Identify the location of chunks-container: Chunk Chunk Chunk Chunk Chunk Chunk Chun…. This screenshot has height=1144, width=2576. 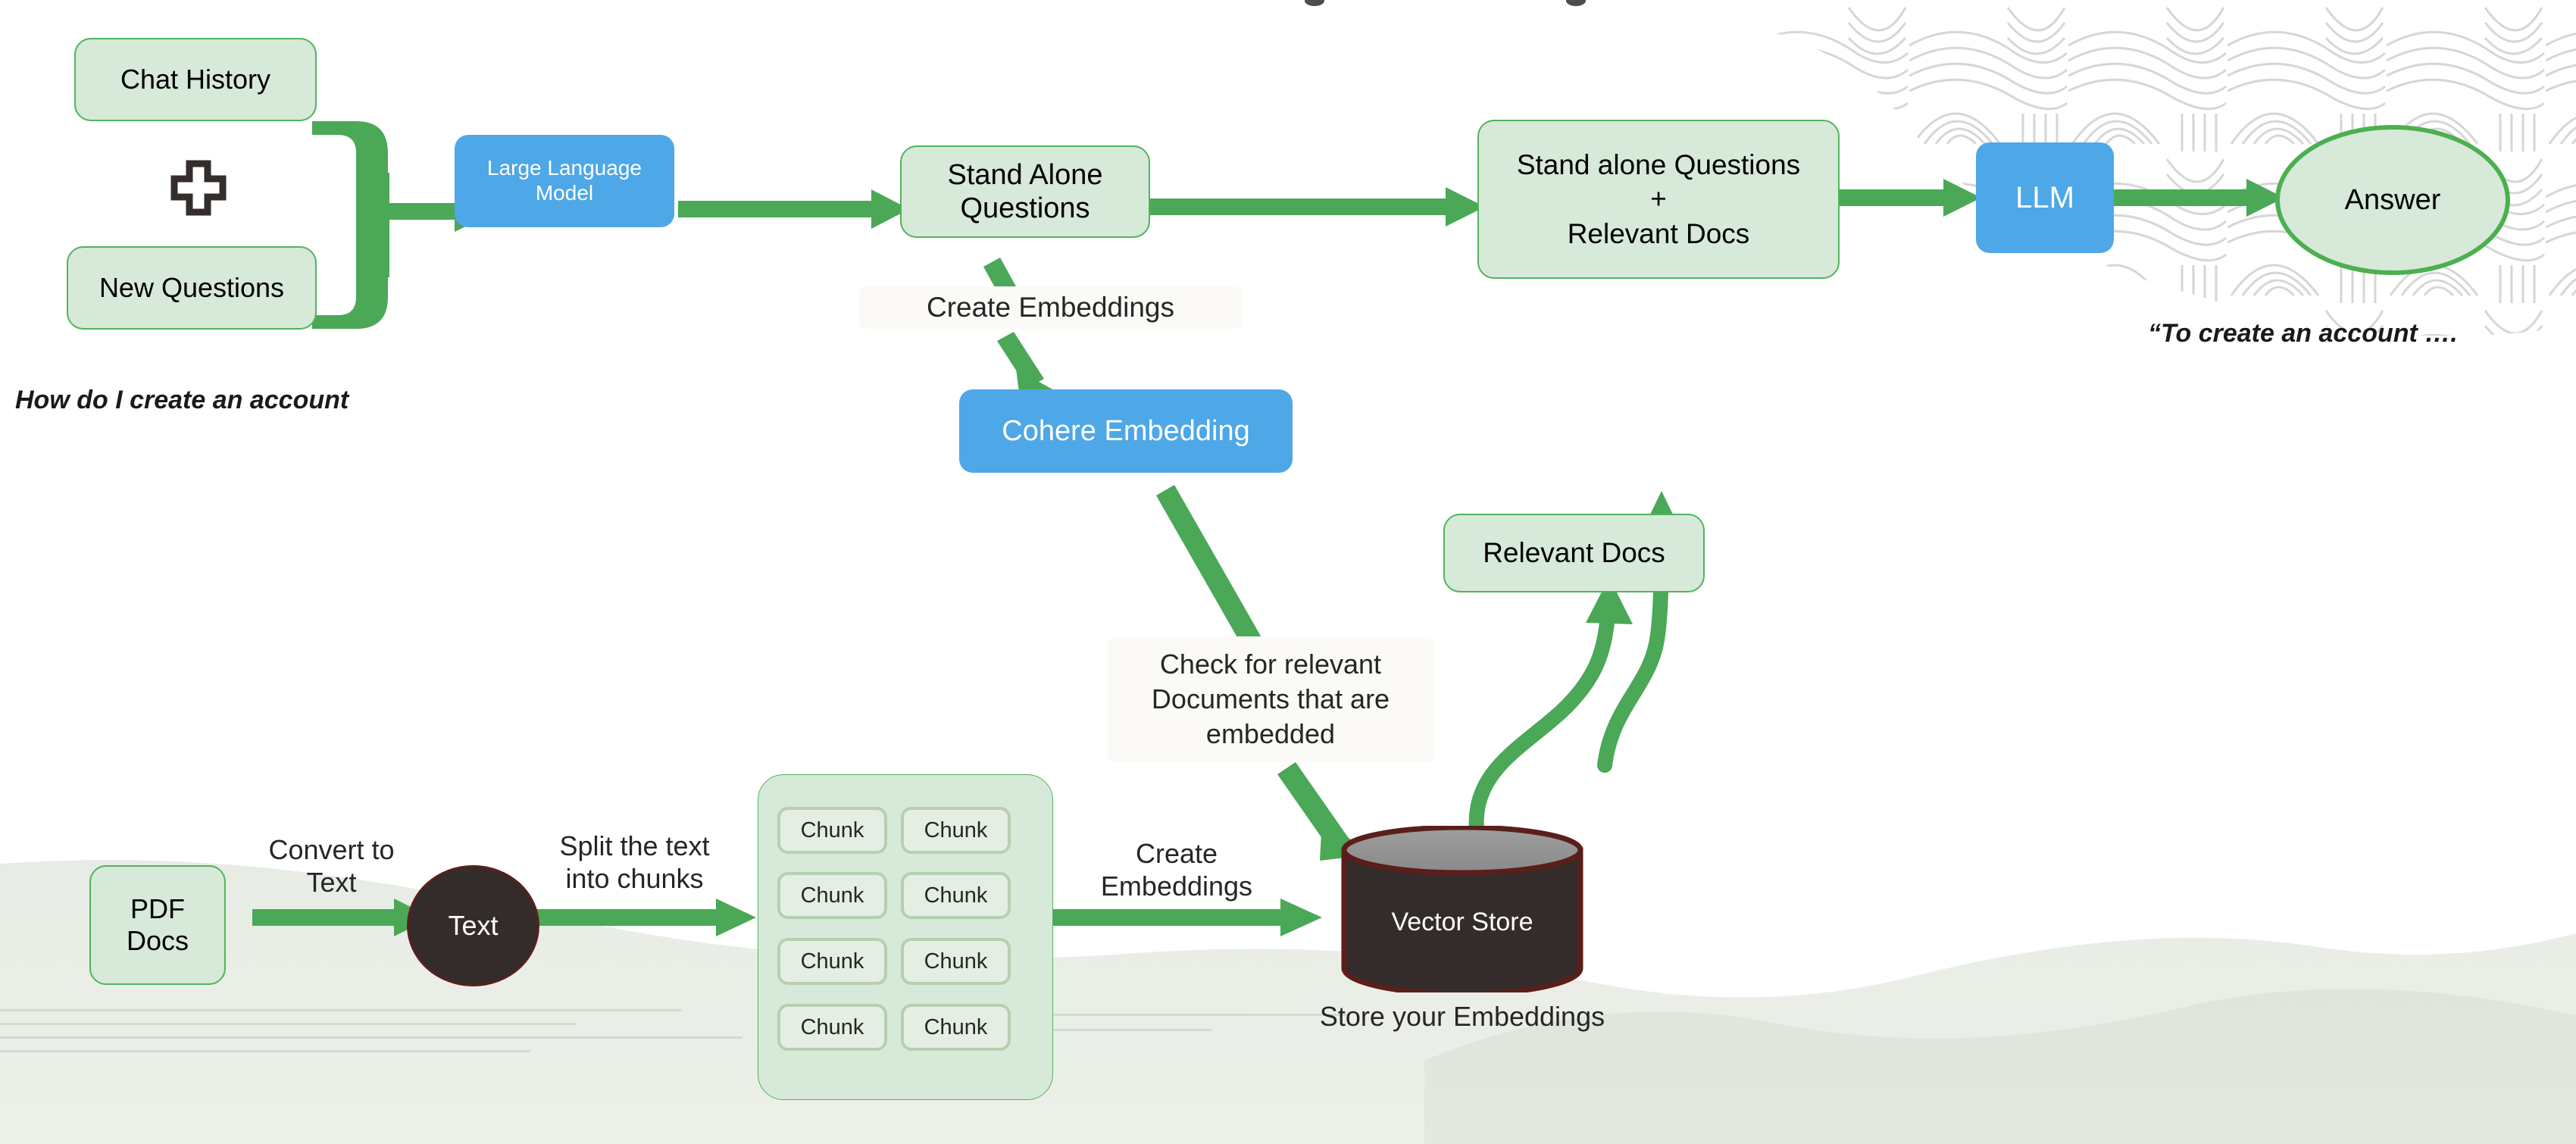
(906, 937).